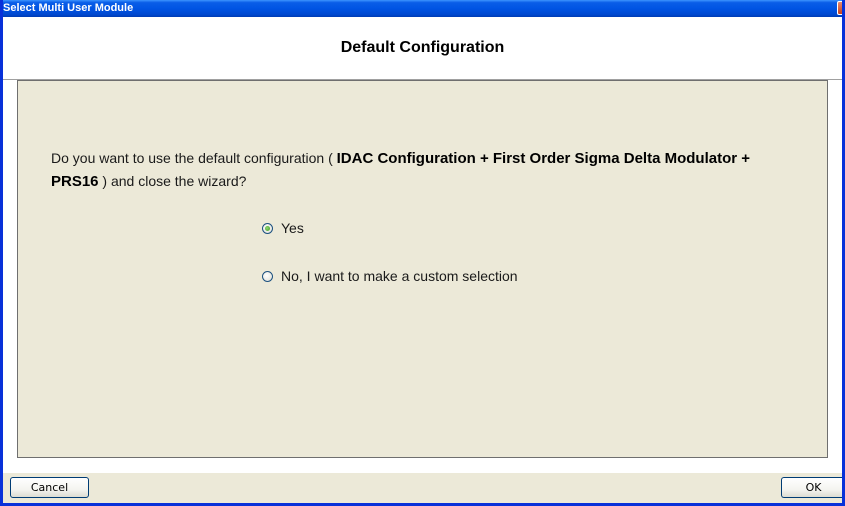 This screenshot has height=506, width=845. Describe the element at coordinates (172, 181) in the screenshot. I see `question-suffix: ) and close the wizard?` at that location.